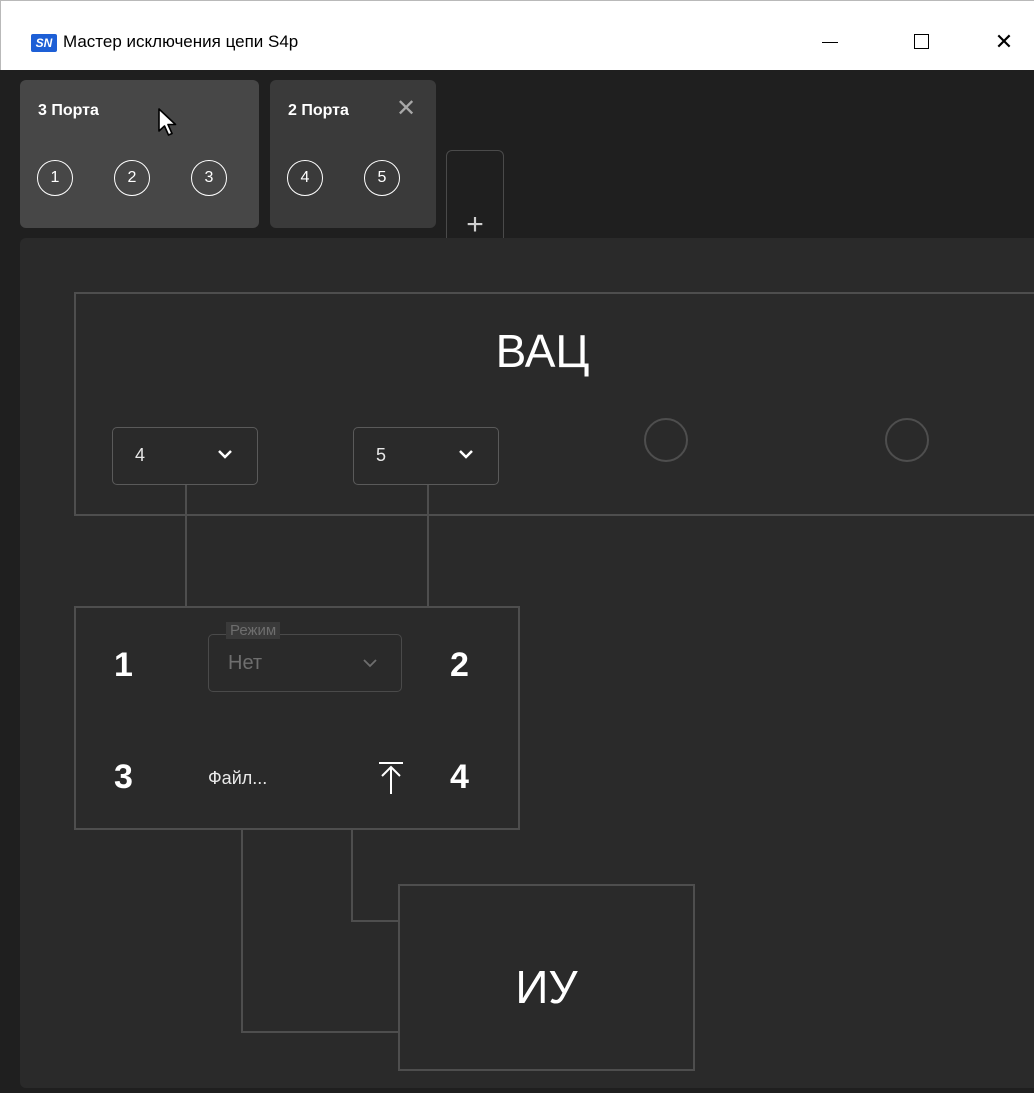 This screenshot has height=1093, width=1034. I want to click on close-icon: ✕, so click(1004, 41).